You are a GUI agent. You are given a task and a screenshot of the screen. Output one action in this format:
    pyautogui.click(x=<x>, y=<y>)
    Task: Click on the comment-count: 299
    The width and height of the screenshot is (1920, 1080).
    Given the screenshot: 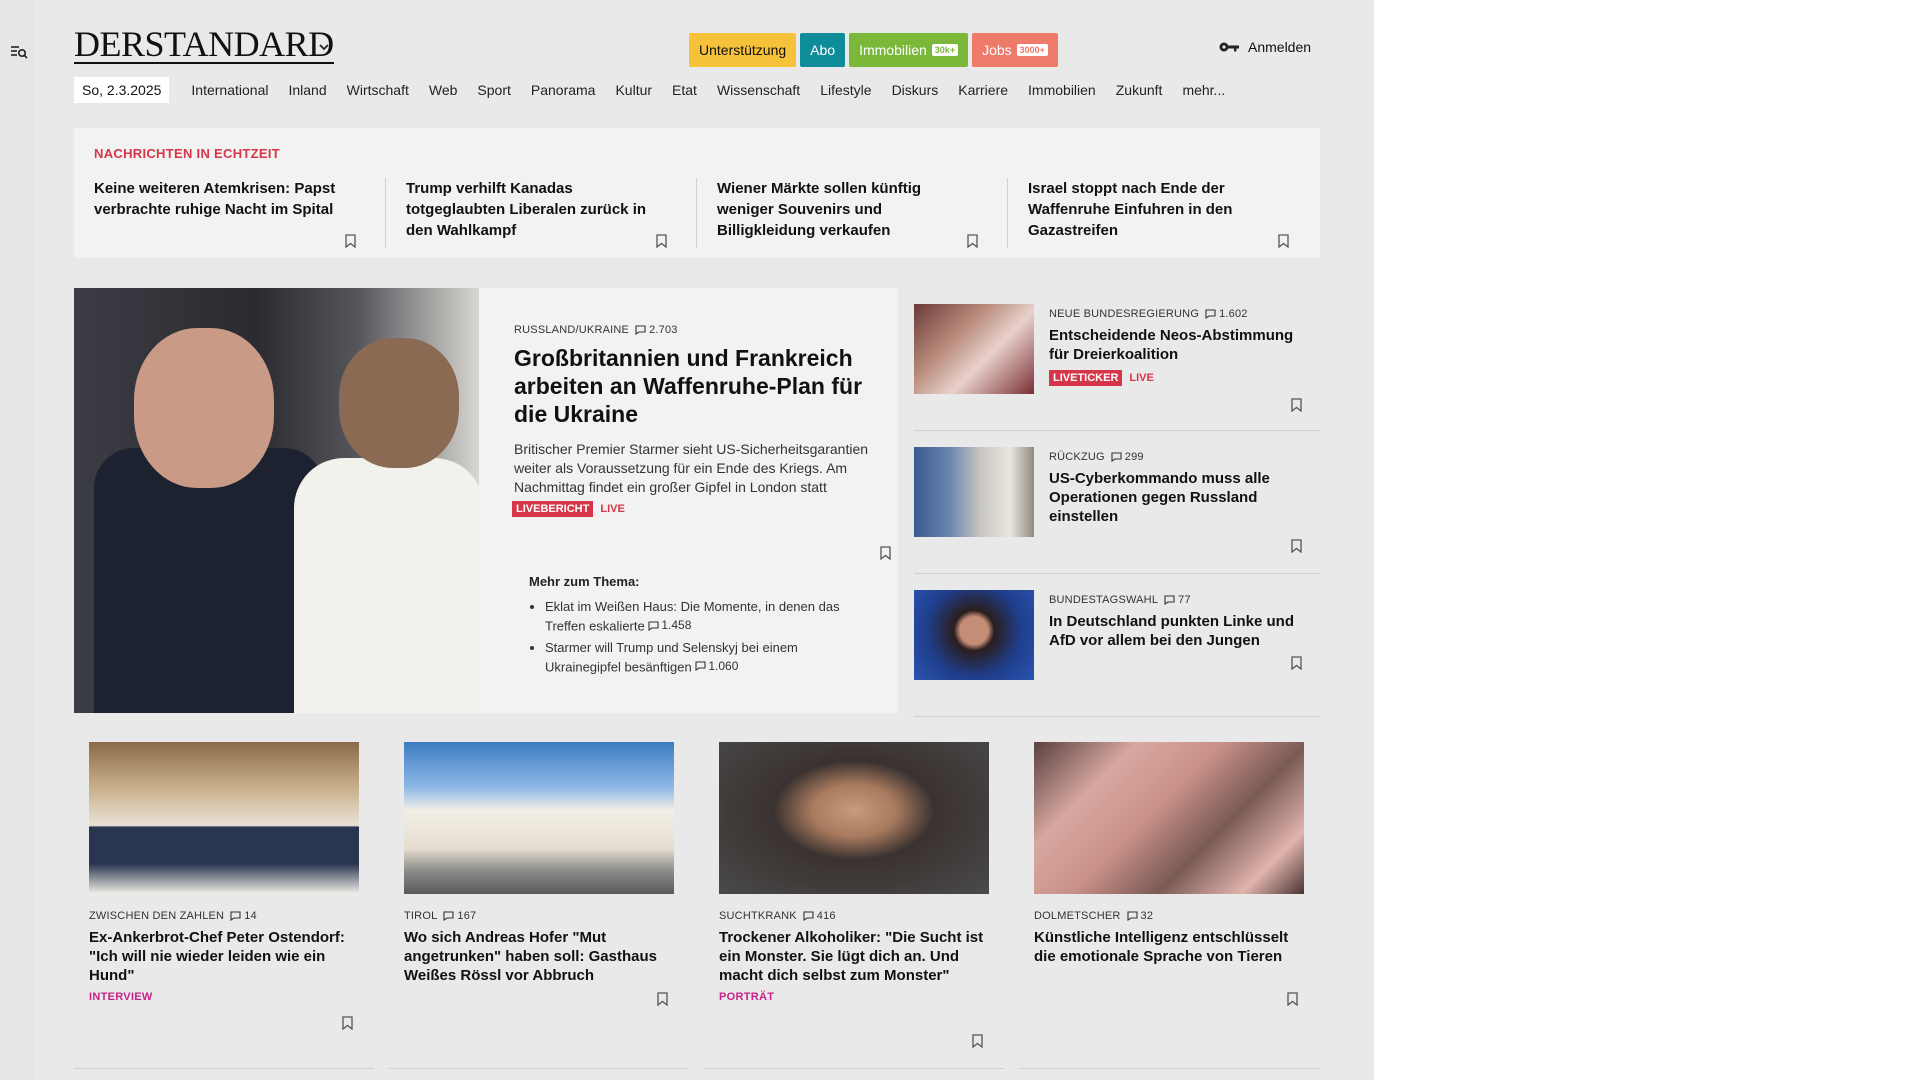 What is the action you would take?
    pyautogui.click(x=1127, y=457)
    